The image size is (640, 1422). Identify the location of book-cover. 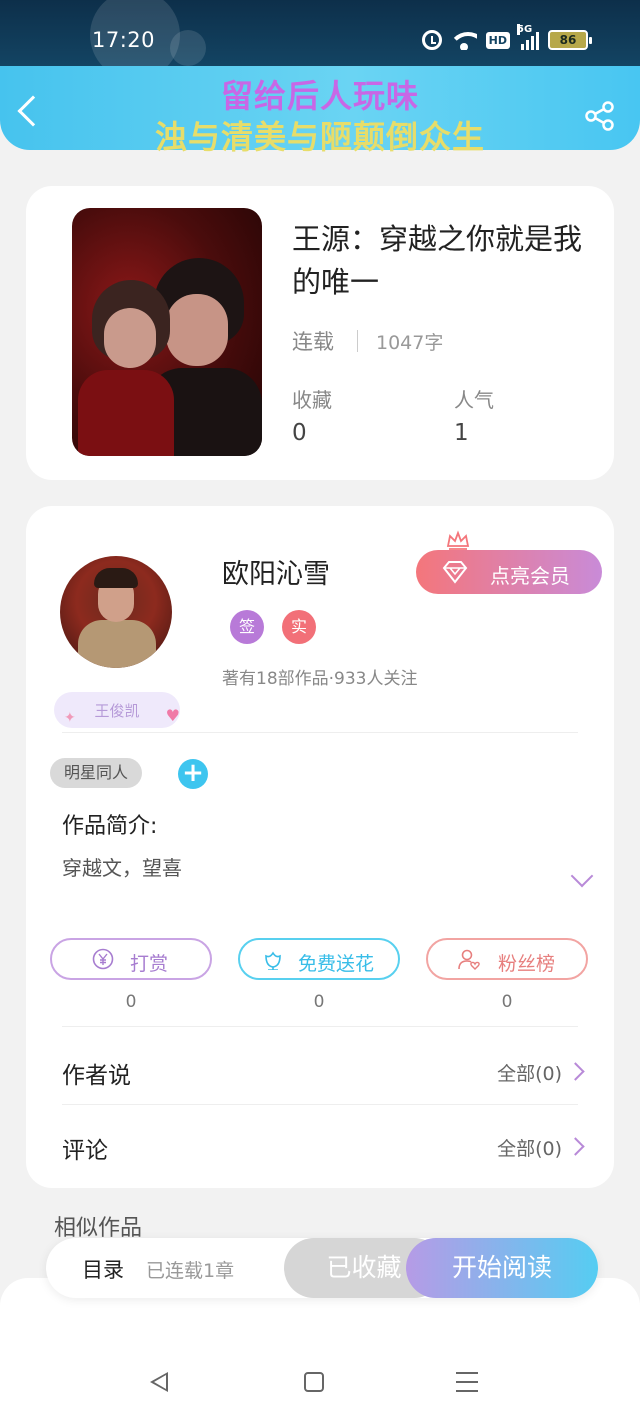
(167, 332).